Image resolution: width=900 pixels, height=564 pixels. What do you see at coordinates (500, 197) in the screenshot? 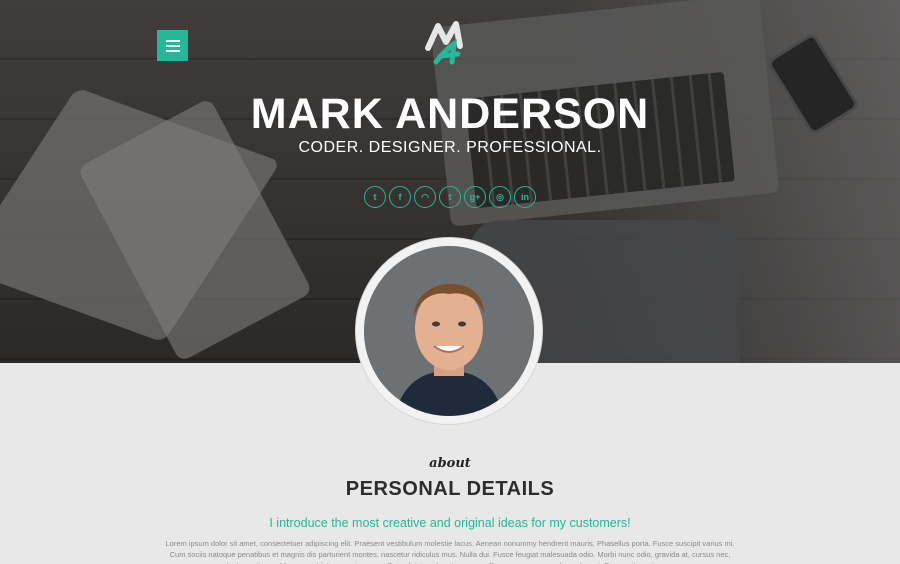
I see `dribbble-icon: ◎` at bounding box center [500, 197].